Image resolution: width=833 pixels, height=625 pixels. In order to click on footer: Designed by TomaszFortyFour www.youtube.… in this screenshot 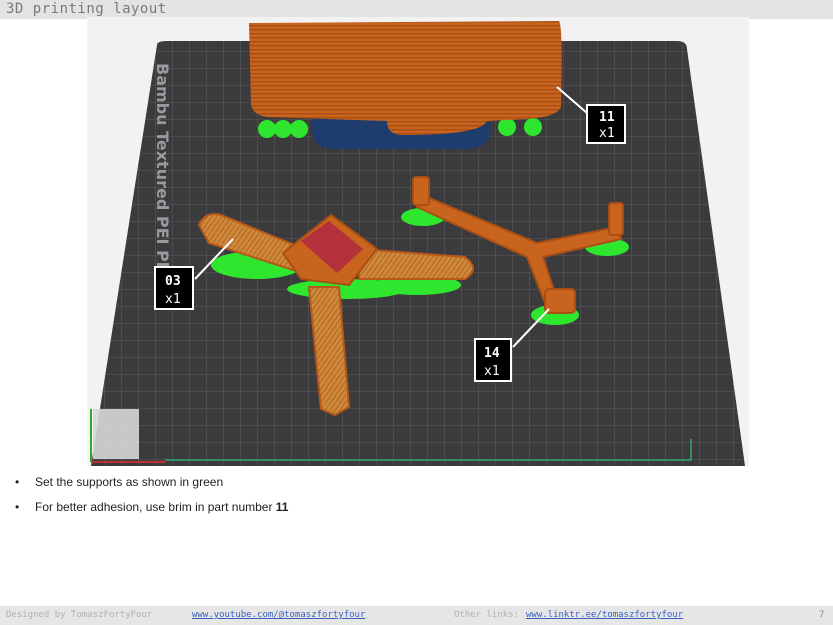, I will do `click(416, 615)`.